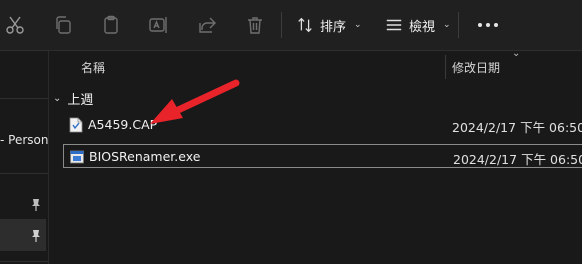  Describe the element at coordinates (255, 25) in the screenshot. I see `delete-icon` at that location.